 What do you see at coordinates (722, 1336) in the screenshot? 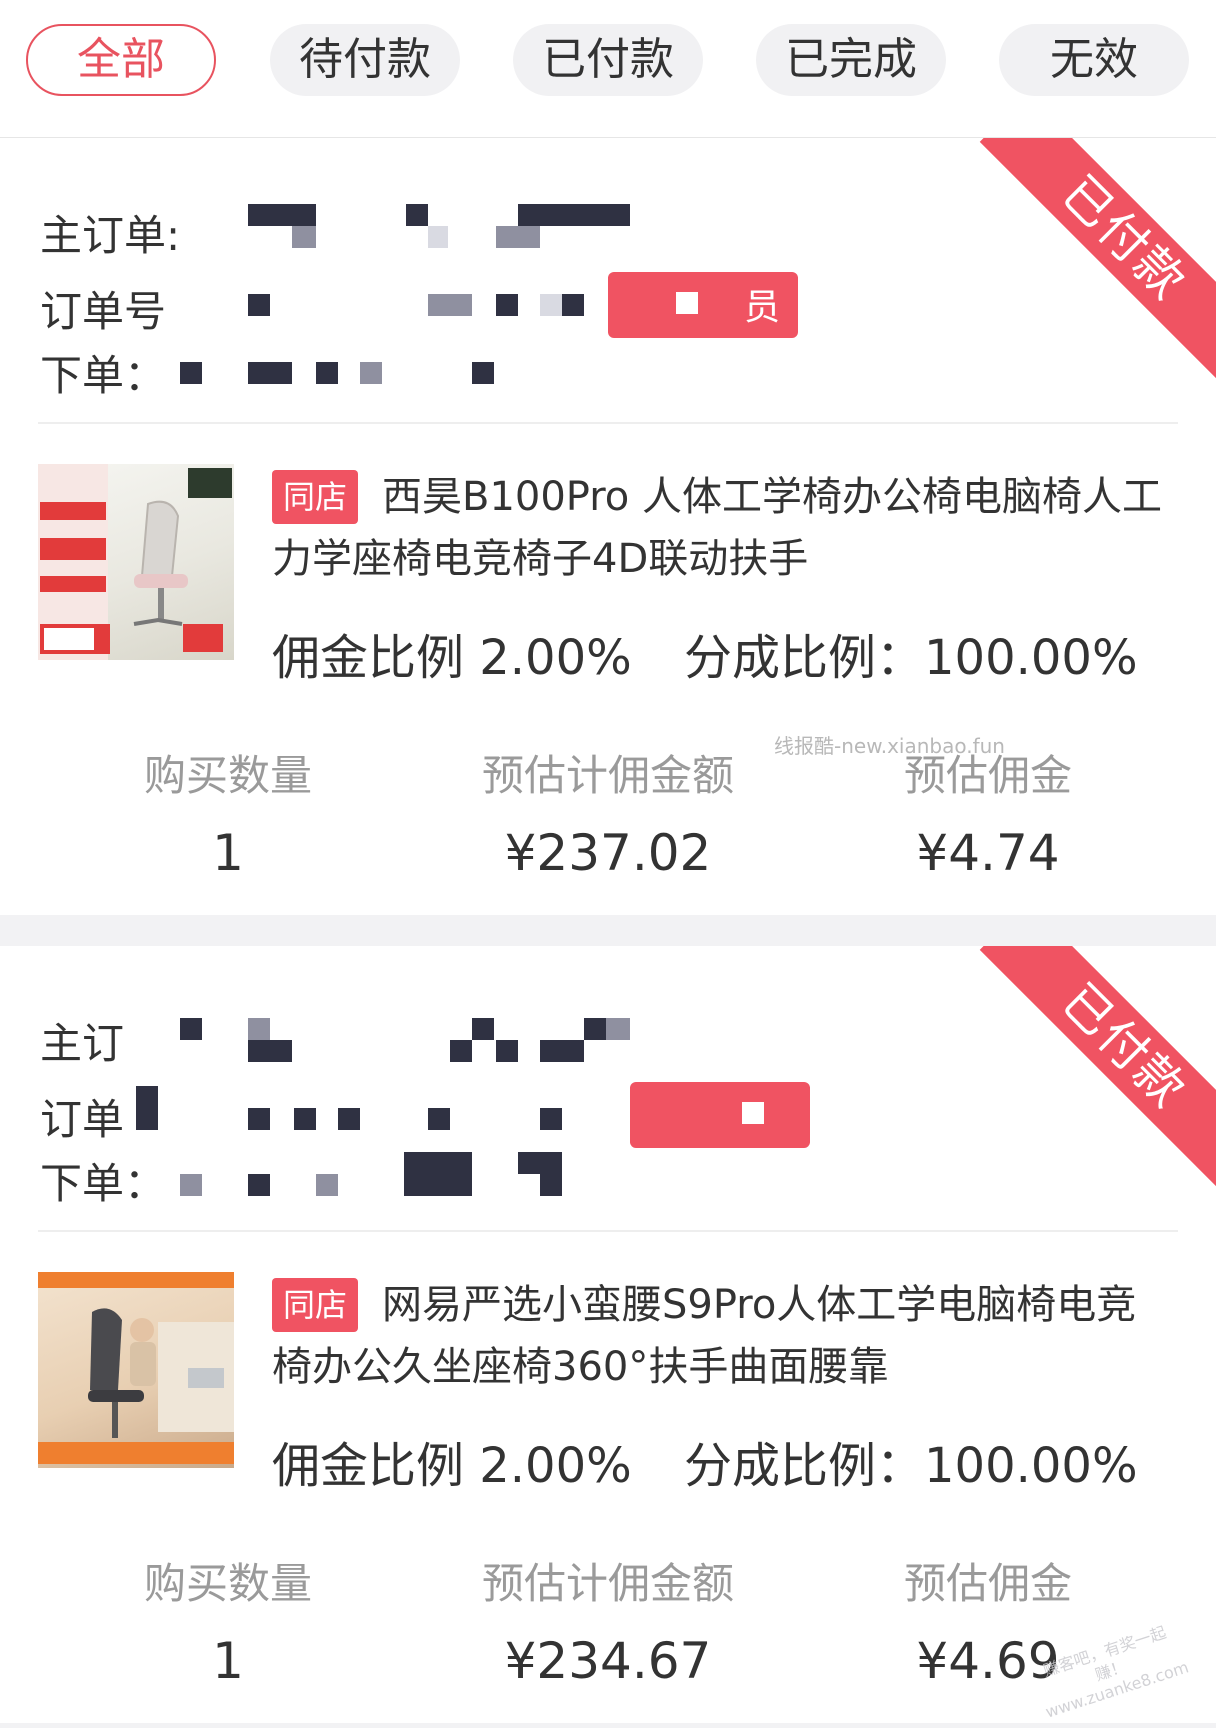
I see `product-title: 网易严选小蛮腰S9Pro人体工学电脑椅电竞椅办公久坐座椅360°扶手曲面腰靠` at bounding box center [722, 1336].